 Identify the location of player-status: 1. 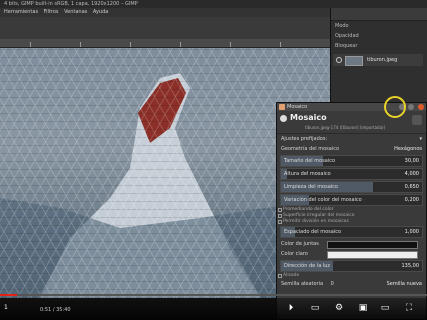
(6, 307).